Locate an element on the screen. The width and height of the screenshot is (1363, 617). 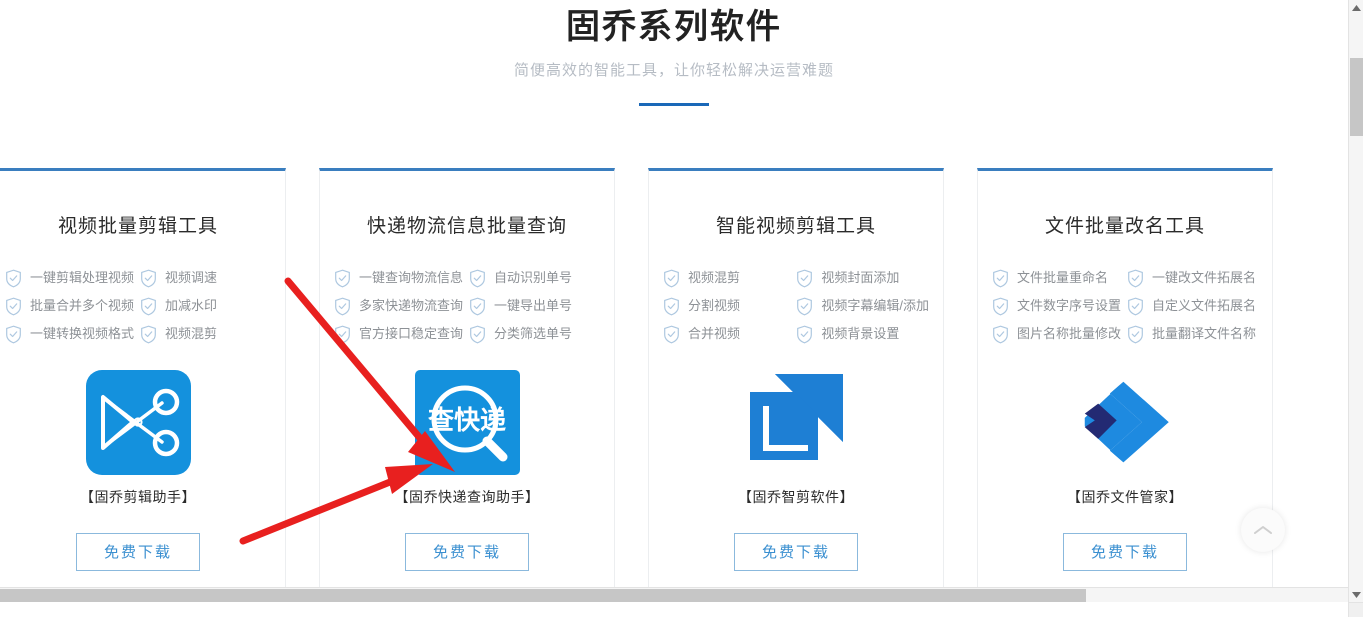
chevron-up-icon is located at coordinates (1263, 530).